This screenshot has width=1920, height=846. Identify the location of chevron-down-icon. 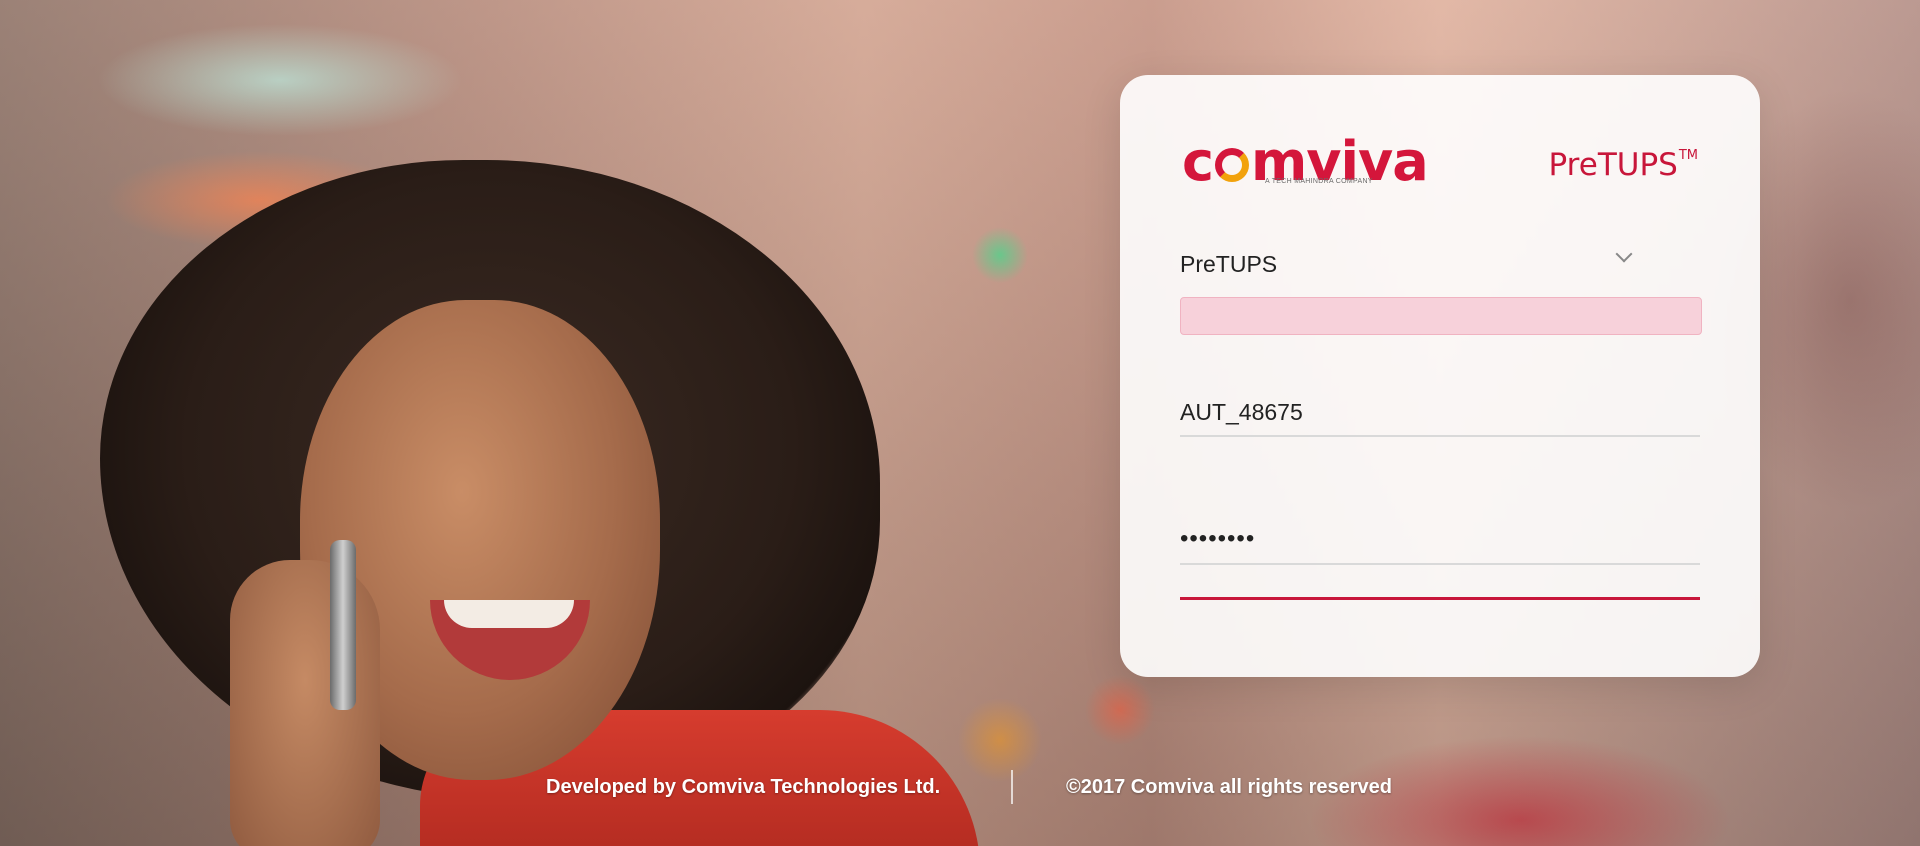
(1624, 254).